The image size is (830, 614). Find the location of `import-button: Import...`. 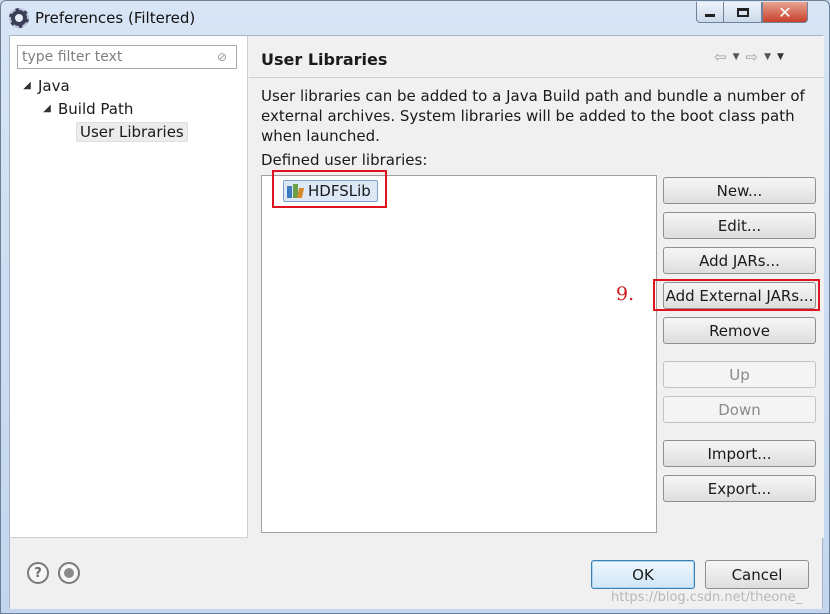

import-button: Import... is located at coordinates (739, 453).